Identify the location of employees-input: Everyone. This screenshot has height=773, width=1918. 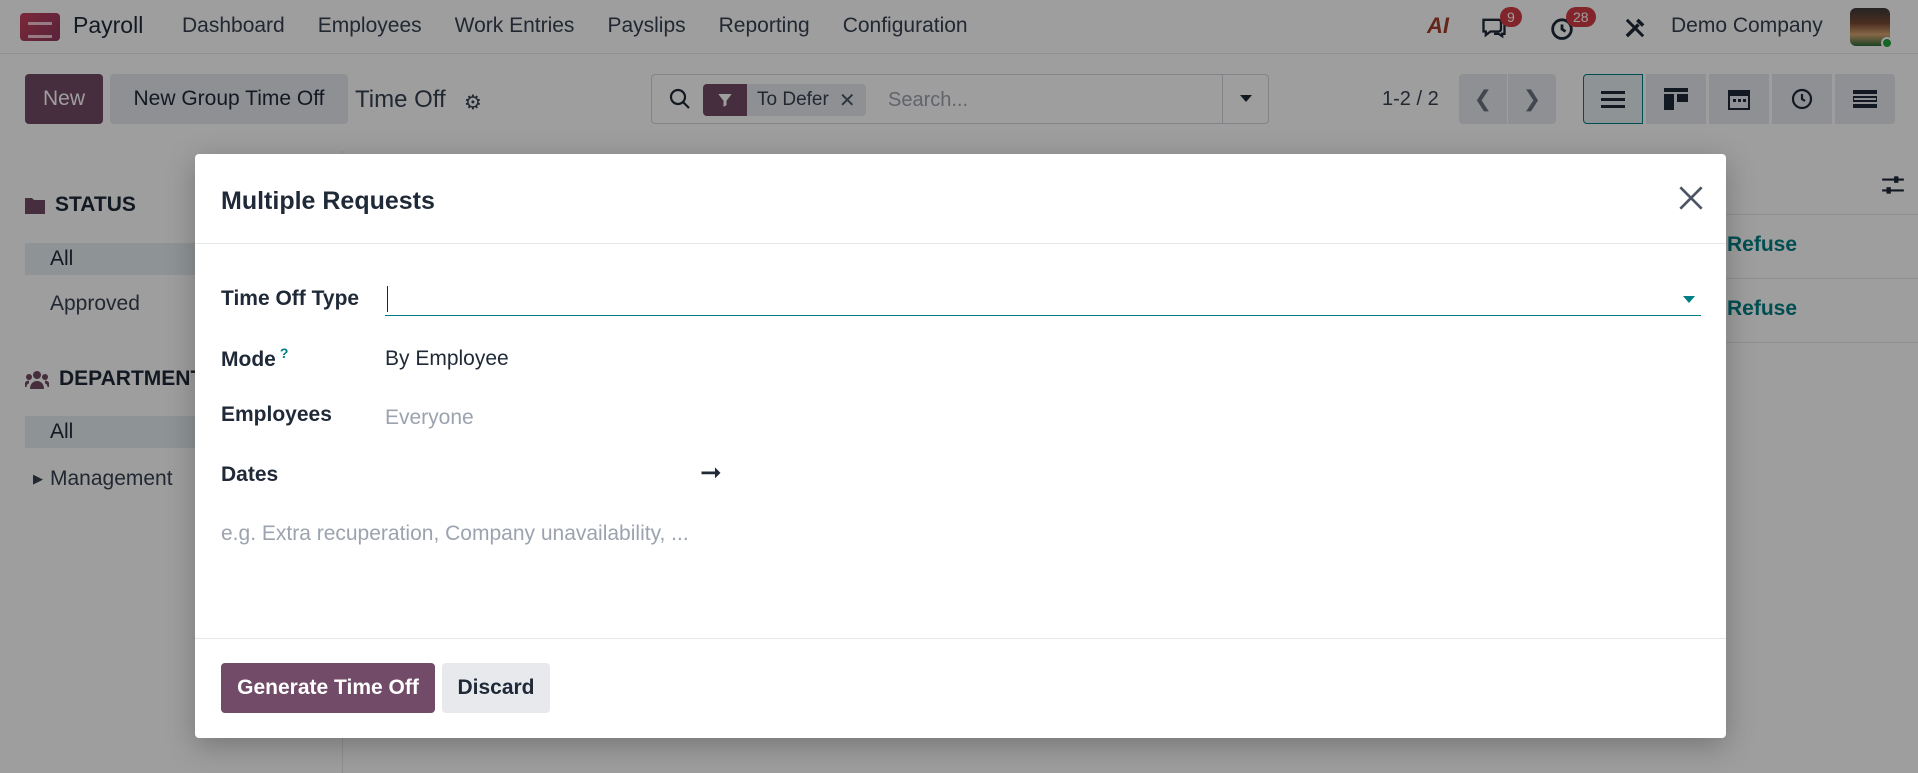
(429, 418).